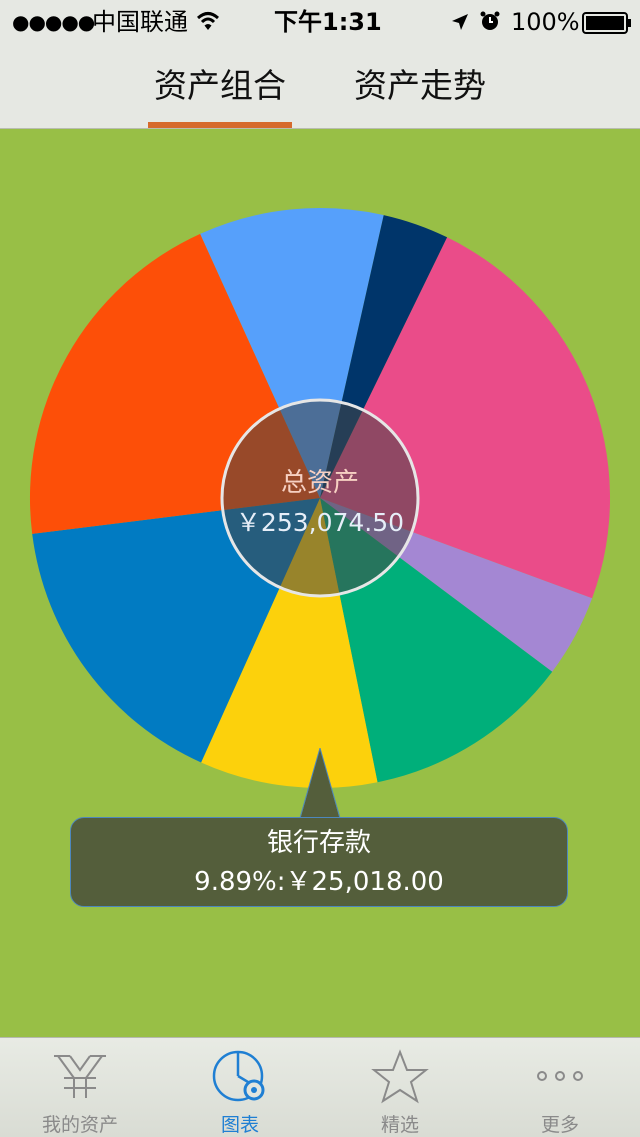  I want to click on star-icon, so click(400, 1076).